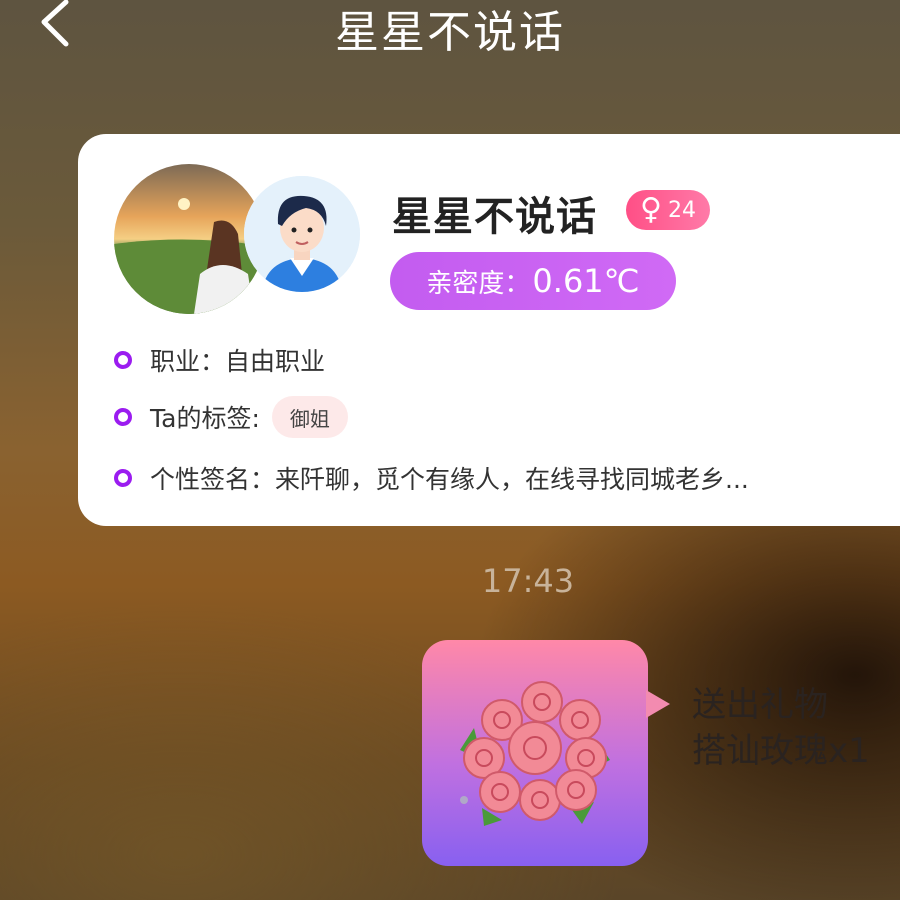 The width and height of the screenshot is (900, 900). Describe the element at coordinates (528, 581) in the screenshot. I see `message-timestamp: 17:43` at that location.